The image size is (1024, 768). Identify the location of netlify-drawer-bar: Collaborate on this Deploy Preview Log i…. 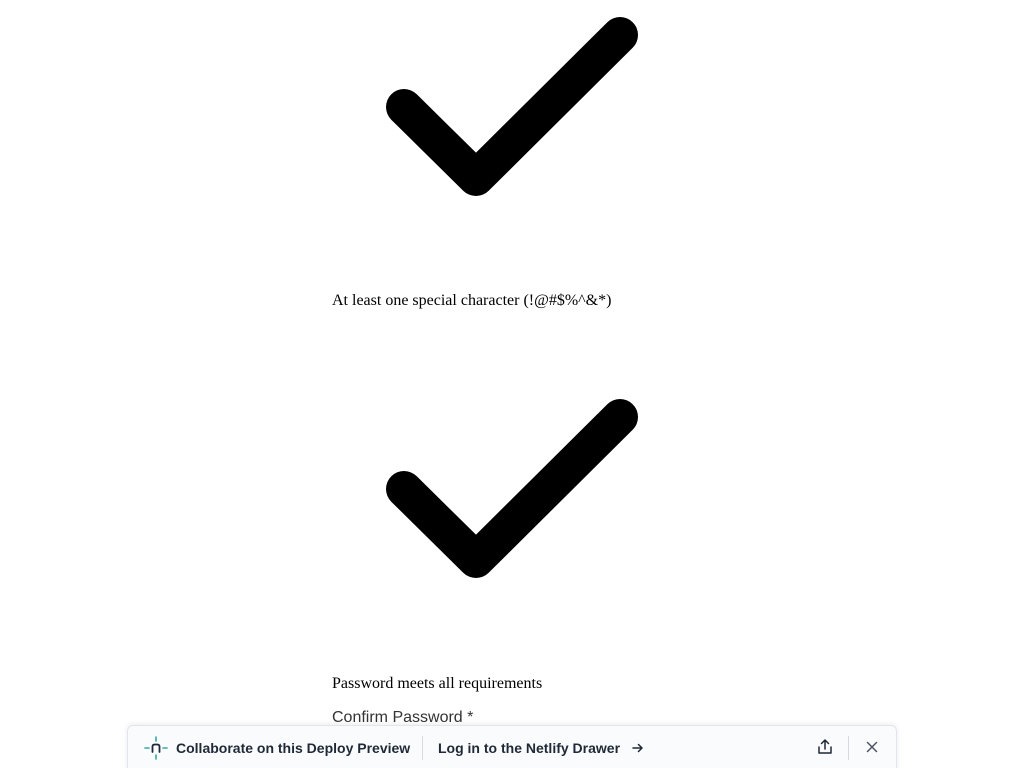
(512, 746).